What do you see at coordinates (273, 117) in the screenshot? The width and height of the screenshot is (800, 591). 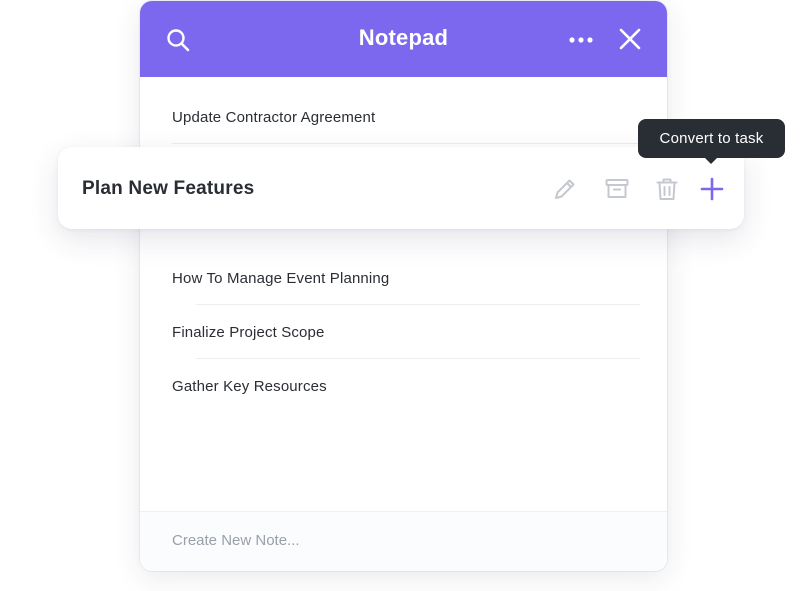 I see `note-item-update-contractor-agreement: Update Contractor Agreement` at bounding box center [273, 117].